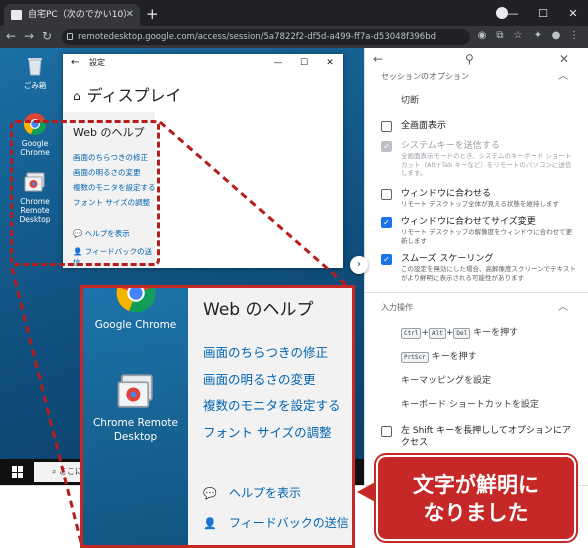 The height and width of the screenshot is (548, 588). What do you see at coordinates (135, 430) in the screenshot?
I see `zoomed-icon-label: Chrome Remote Desktop` at bounding box center [135, 430].